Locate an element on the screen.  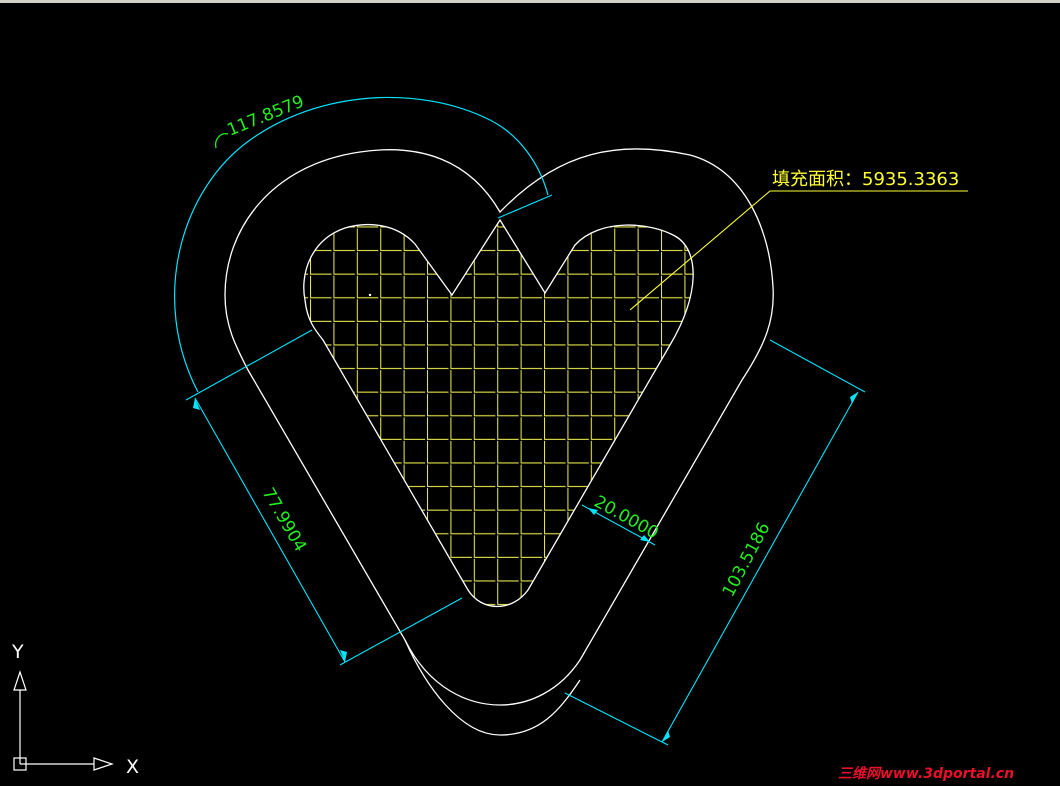
arc-ext-line-left is located at coordinates (249, 365).